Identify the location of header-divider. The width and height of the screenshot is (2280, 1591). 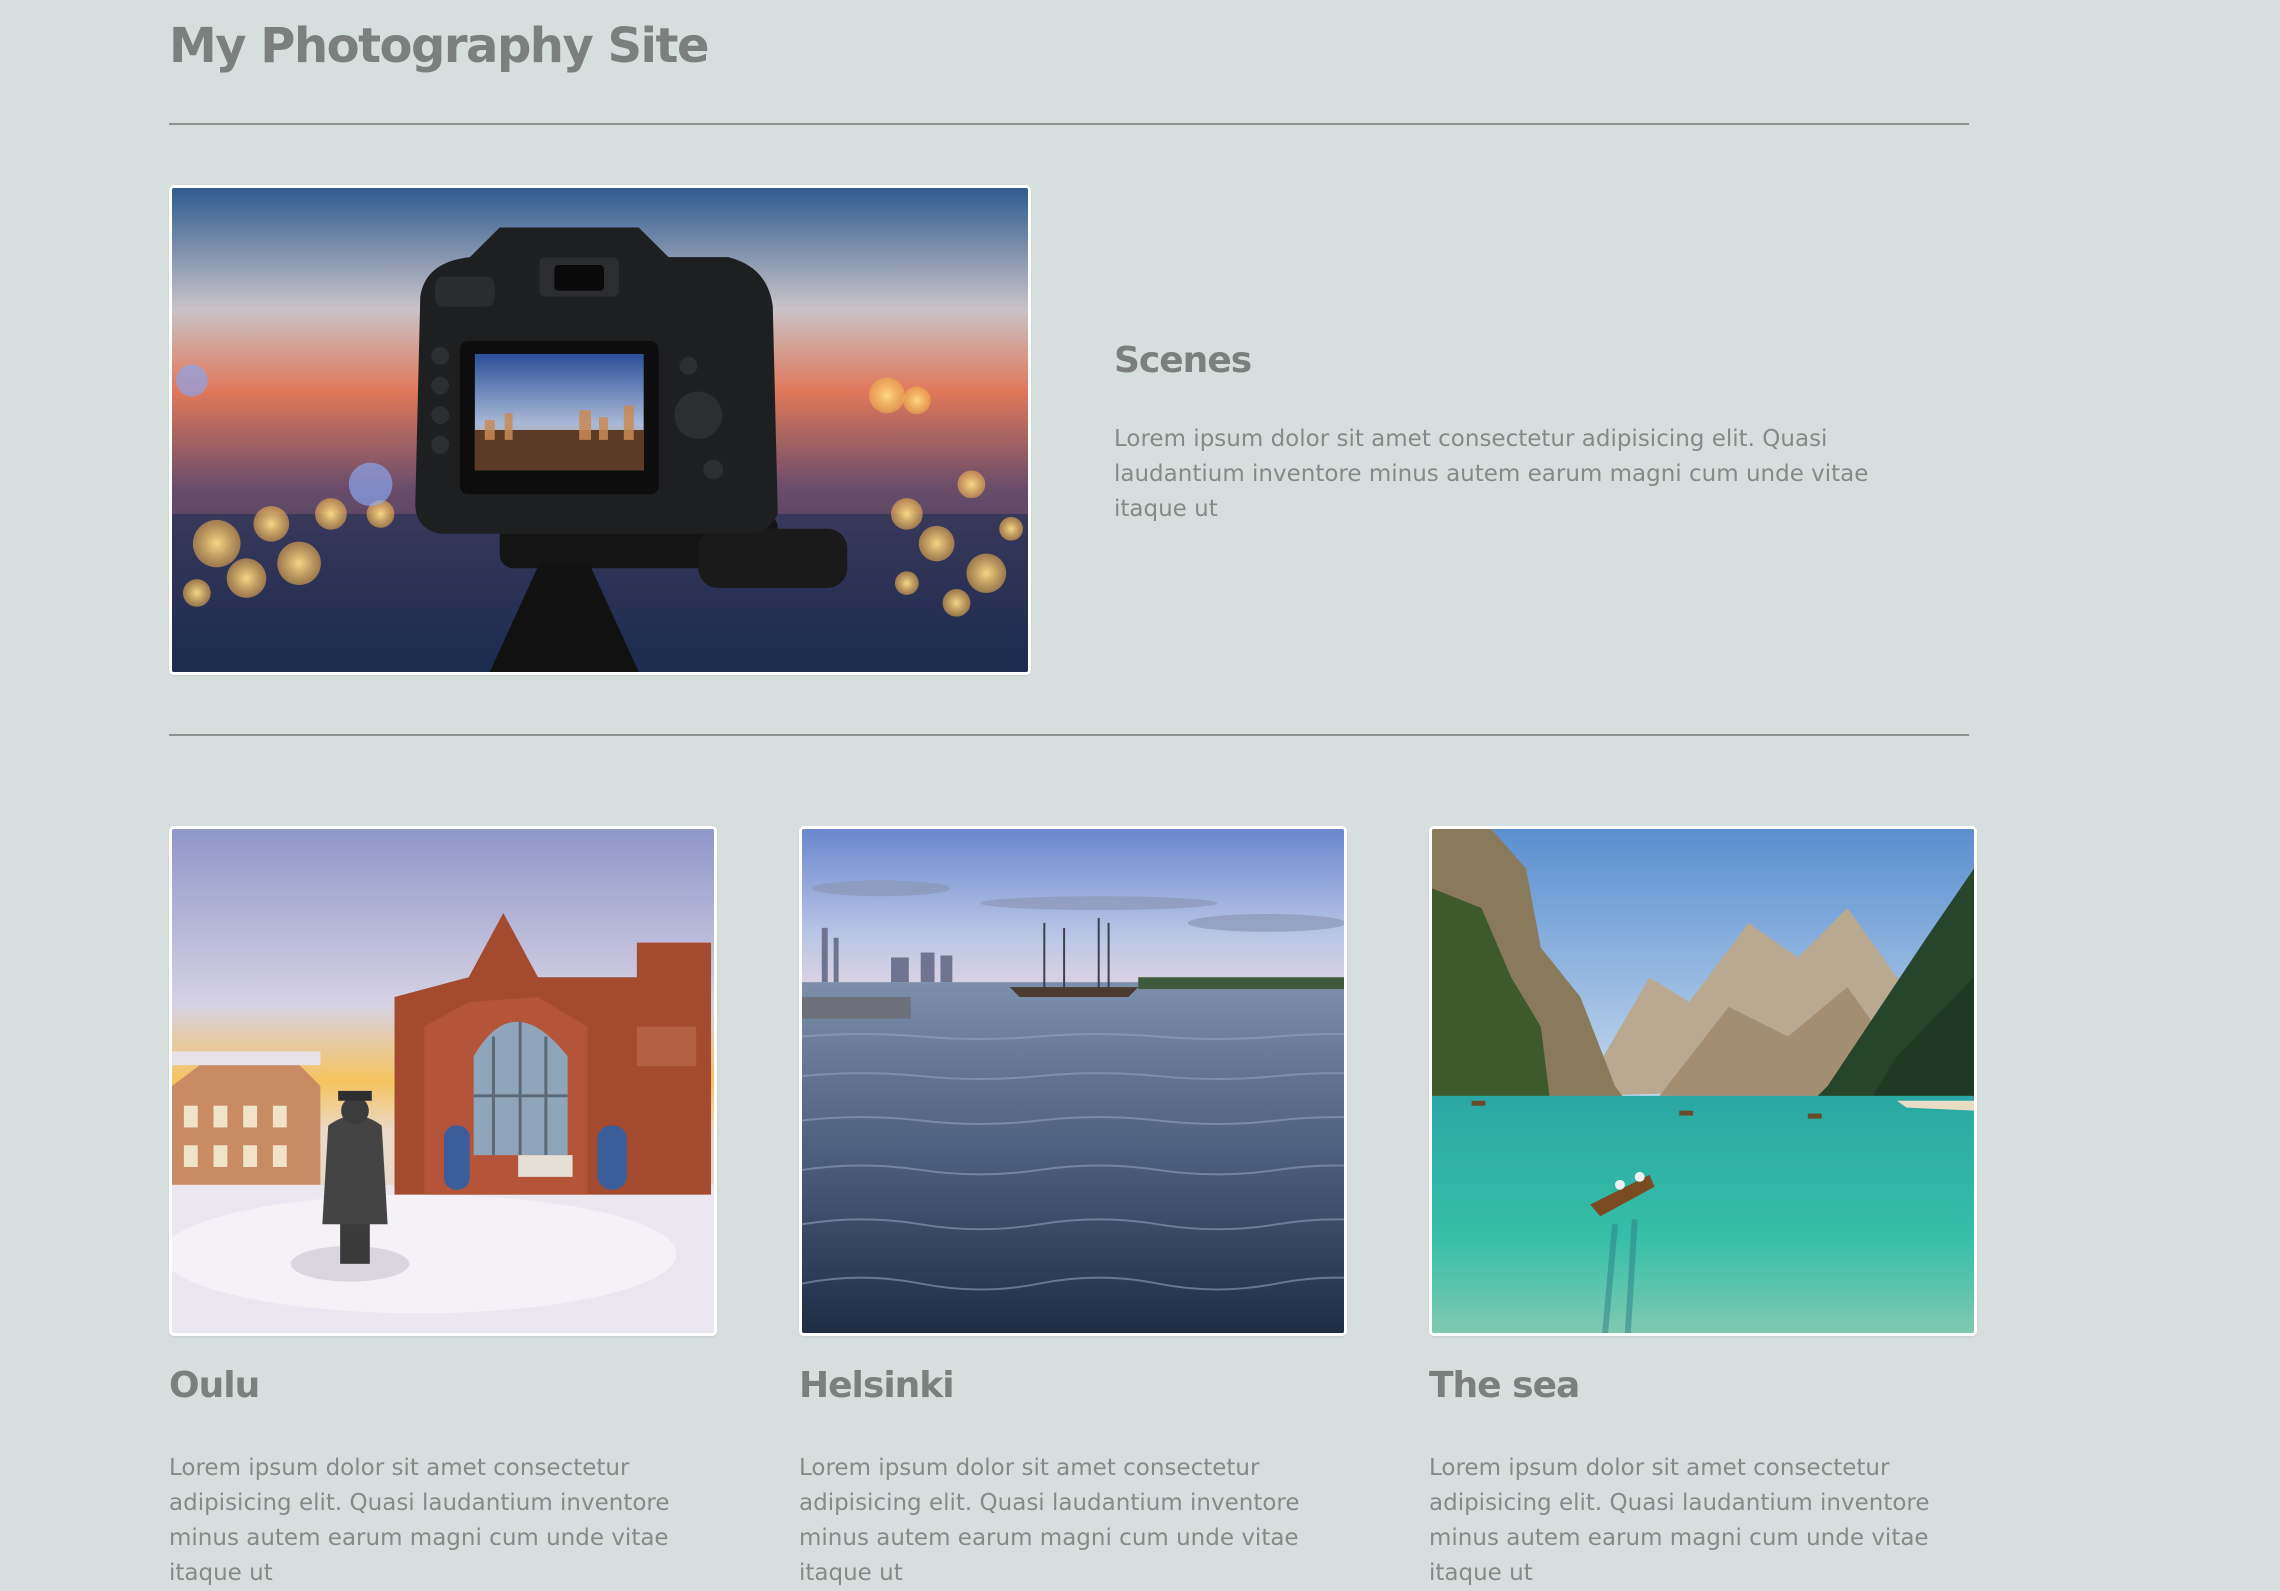
(1069, 124).